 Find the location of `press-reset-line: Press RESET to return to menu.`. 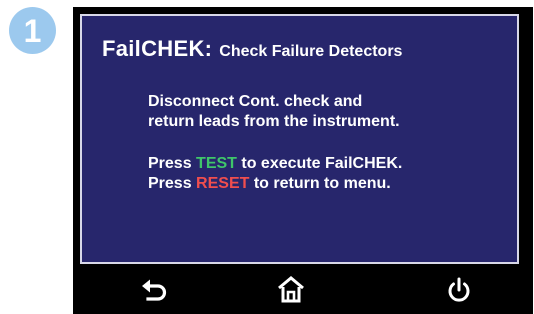

press-reset-line: Press RESET to return to menu. is located at coordinates (275, 184).